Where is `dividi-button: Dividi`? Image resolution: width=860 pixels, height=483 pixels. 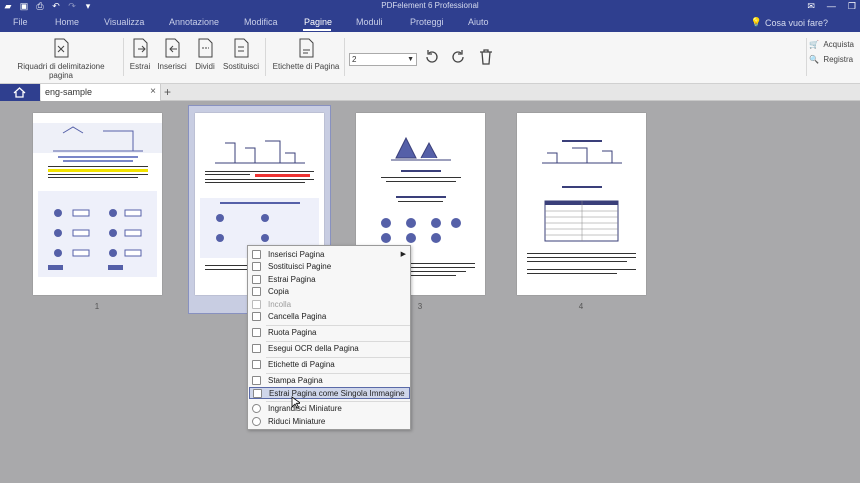
dividi-button: Dividi is located at coordinates (205, 54).